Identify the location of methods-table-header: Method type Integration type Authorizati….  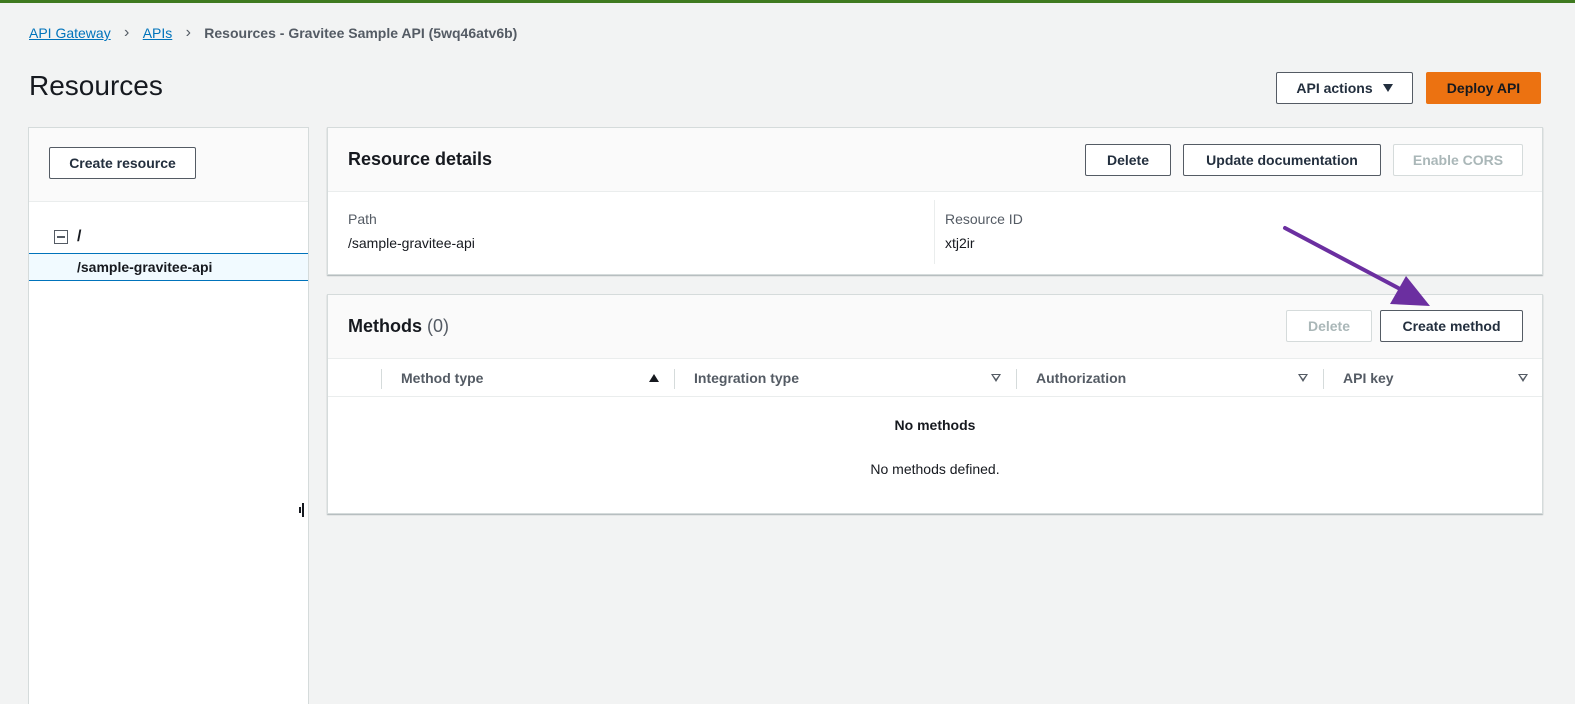
(935, 378).